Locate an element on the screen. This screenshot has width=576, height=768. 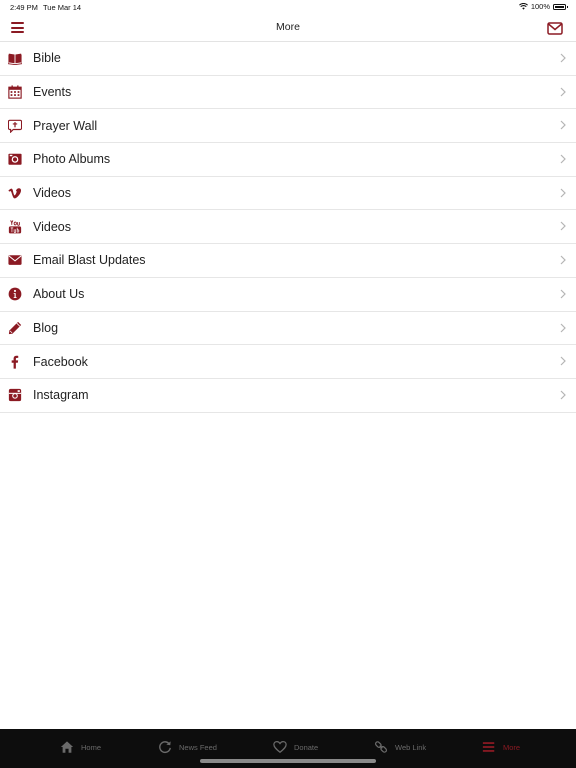
heart-icon is located at coordinates (280, 747).